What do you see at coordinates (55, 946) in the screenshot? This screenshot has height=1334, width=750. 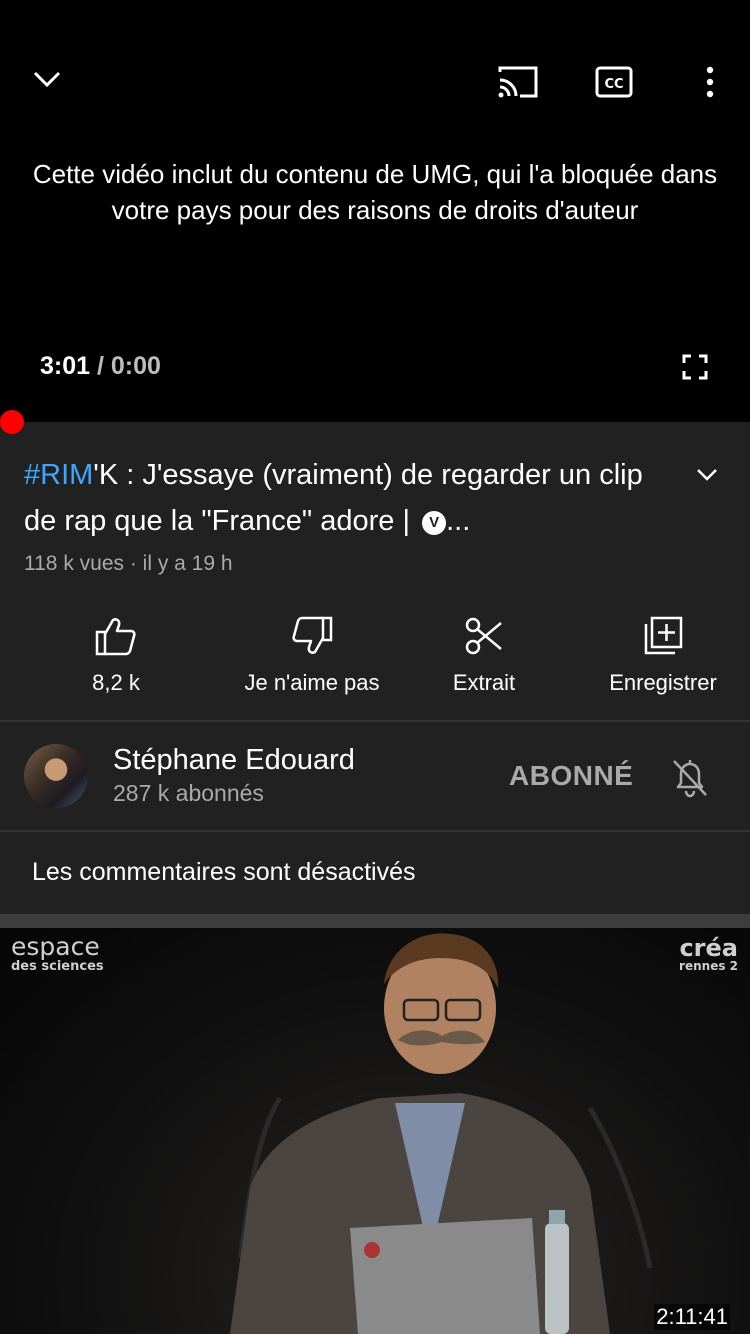 I see `watermark-left-title: espace` at bounding box center [55, 946].